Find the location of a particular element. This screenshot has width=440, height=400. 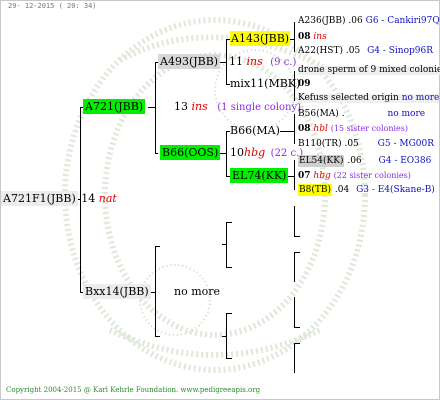

gen3-a-drone: drone sperm of 9 mixed colonies is located at coordinates (369, 70).